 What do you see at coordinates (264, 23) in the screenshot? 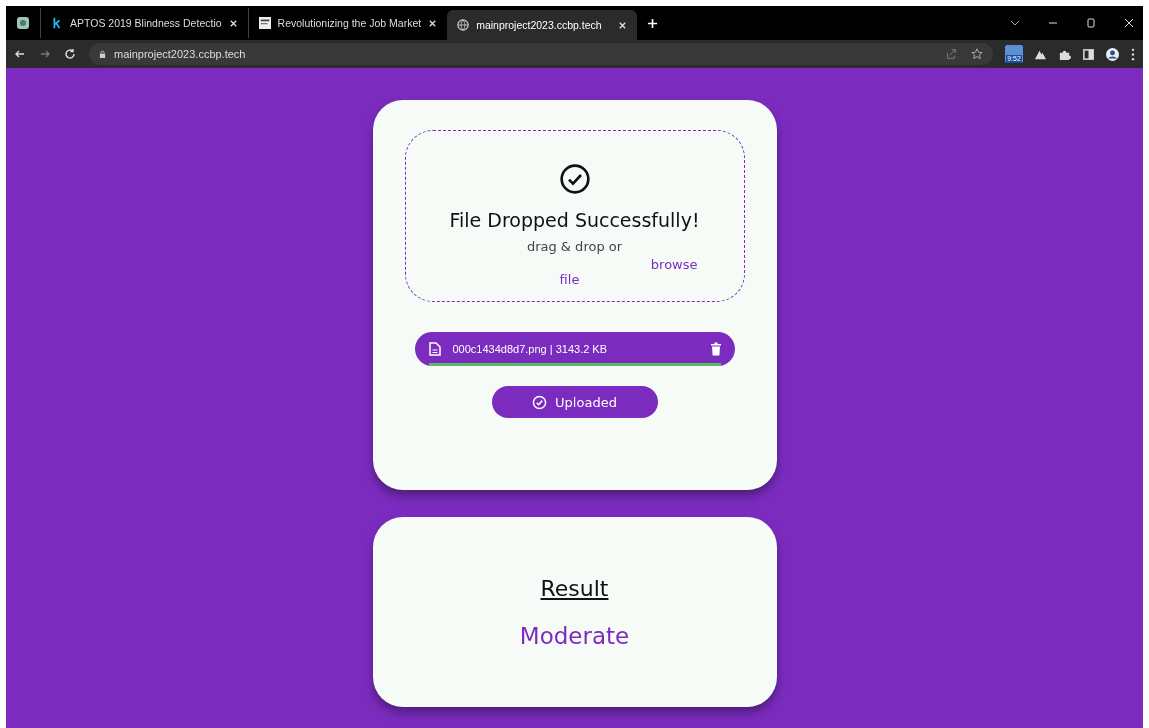
I see `page-favicon` at bounding box center [264, 23].